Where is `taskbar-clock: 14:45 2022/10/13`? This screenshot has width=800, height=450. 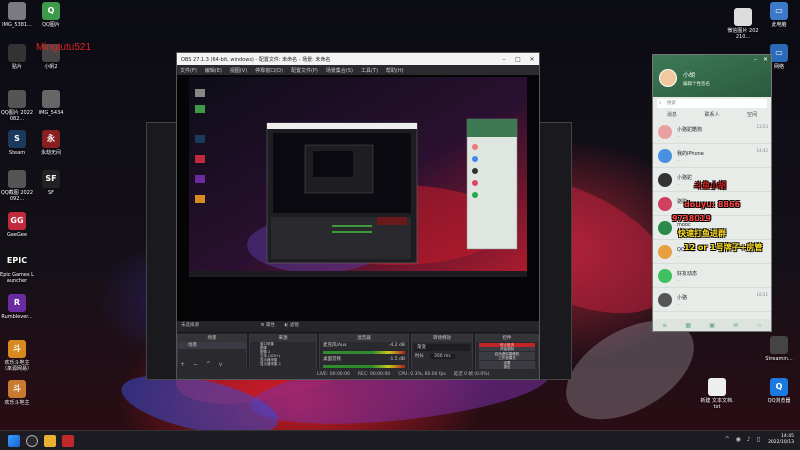 taskbar-clock: 14:45 2022/10/13 is located at coordinates (781, 440).